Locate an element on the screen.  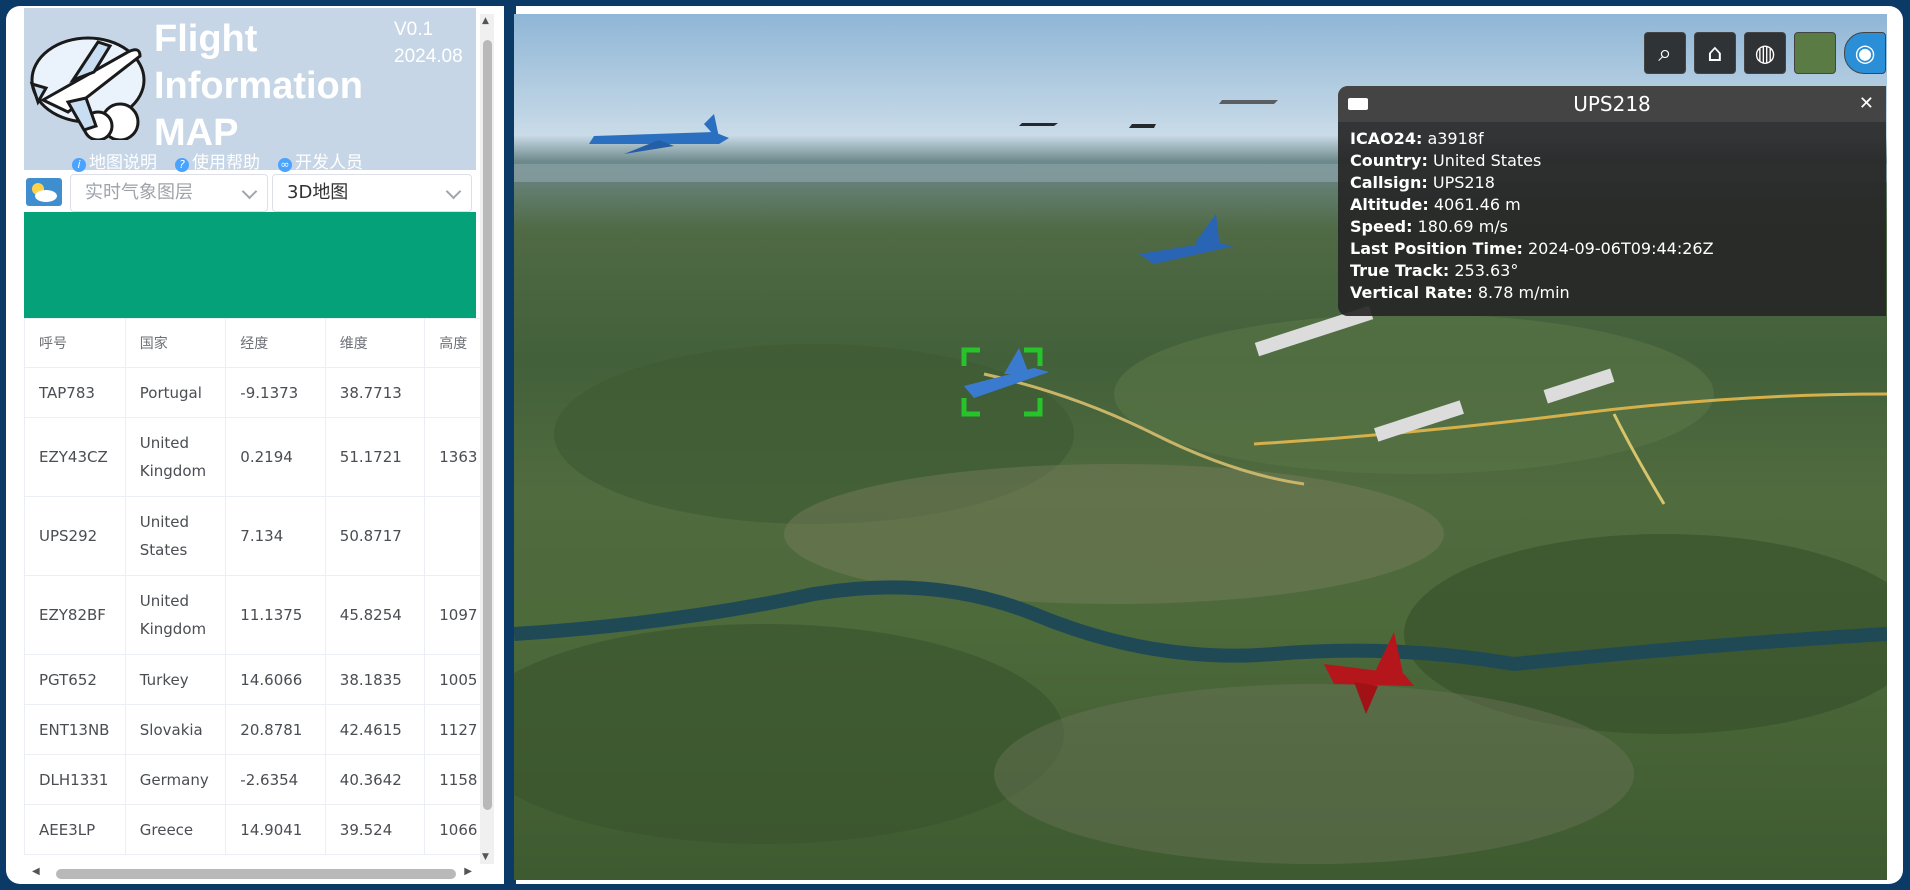
layer-toolbar: 实时气象图层 3D地图 is located at coordinates (250, 192).